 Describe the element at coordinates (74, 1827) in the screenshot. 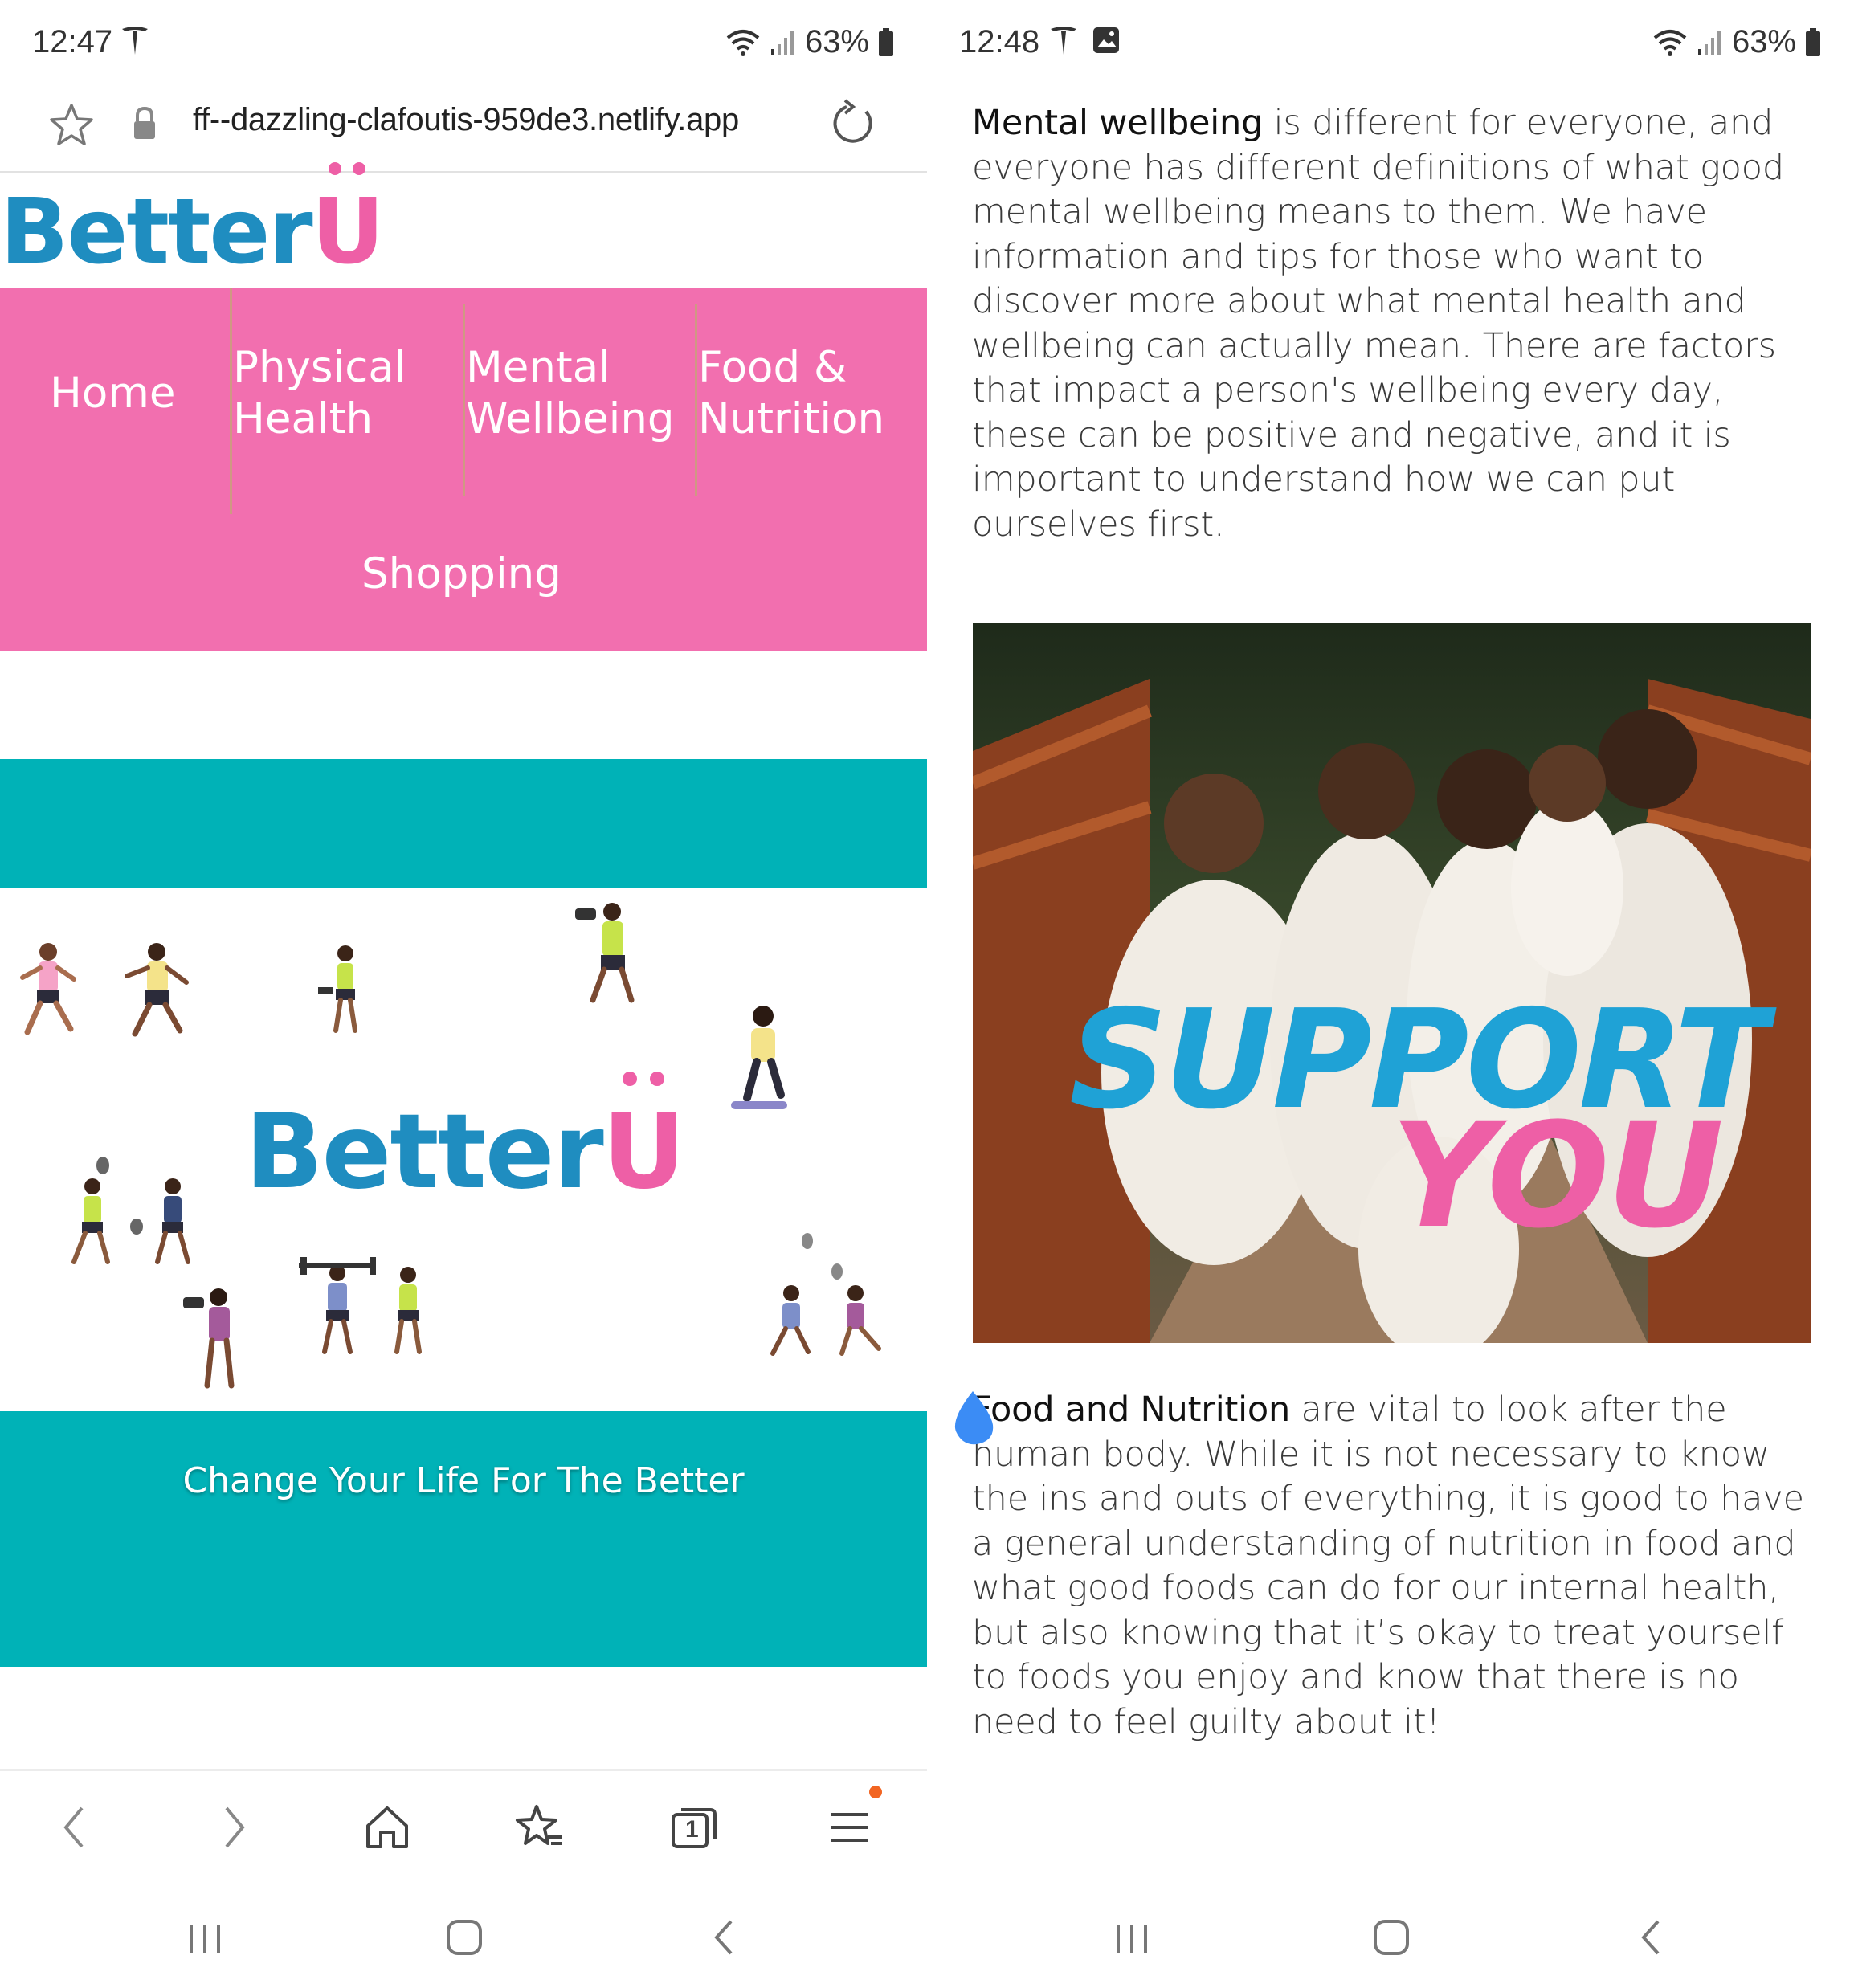

I see `back-icon` at that location.